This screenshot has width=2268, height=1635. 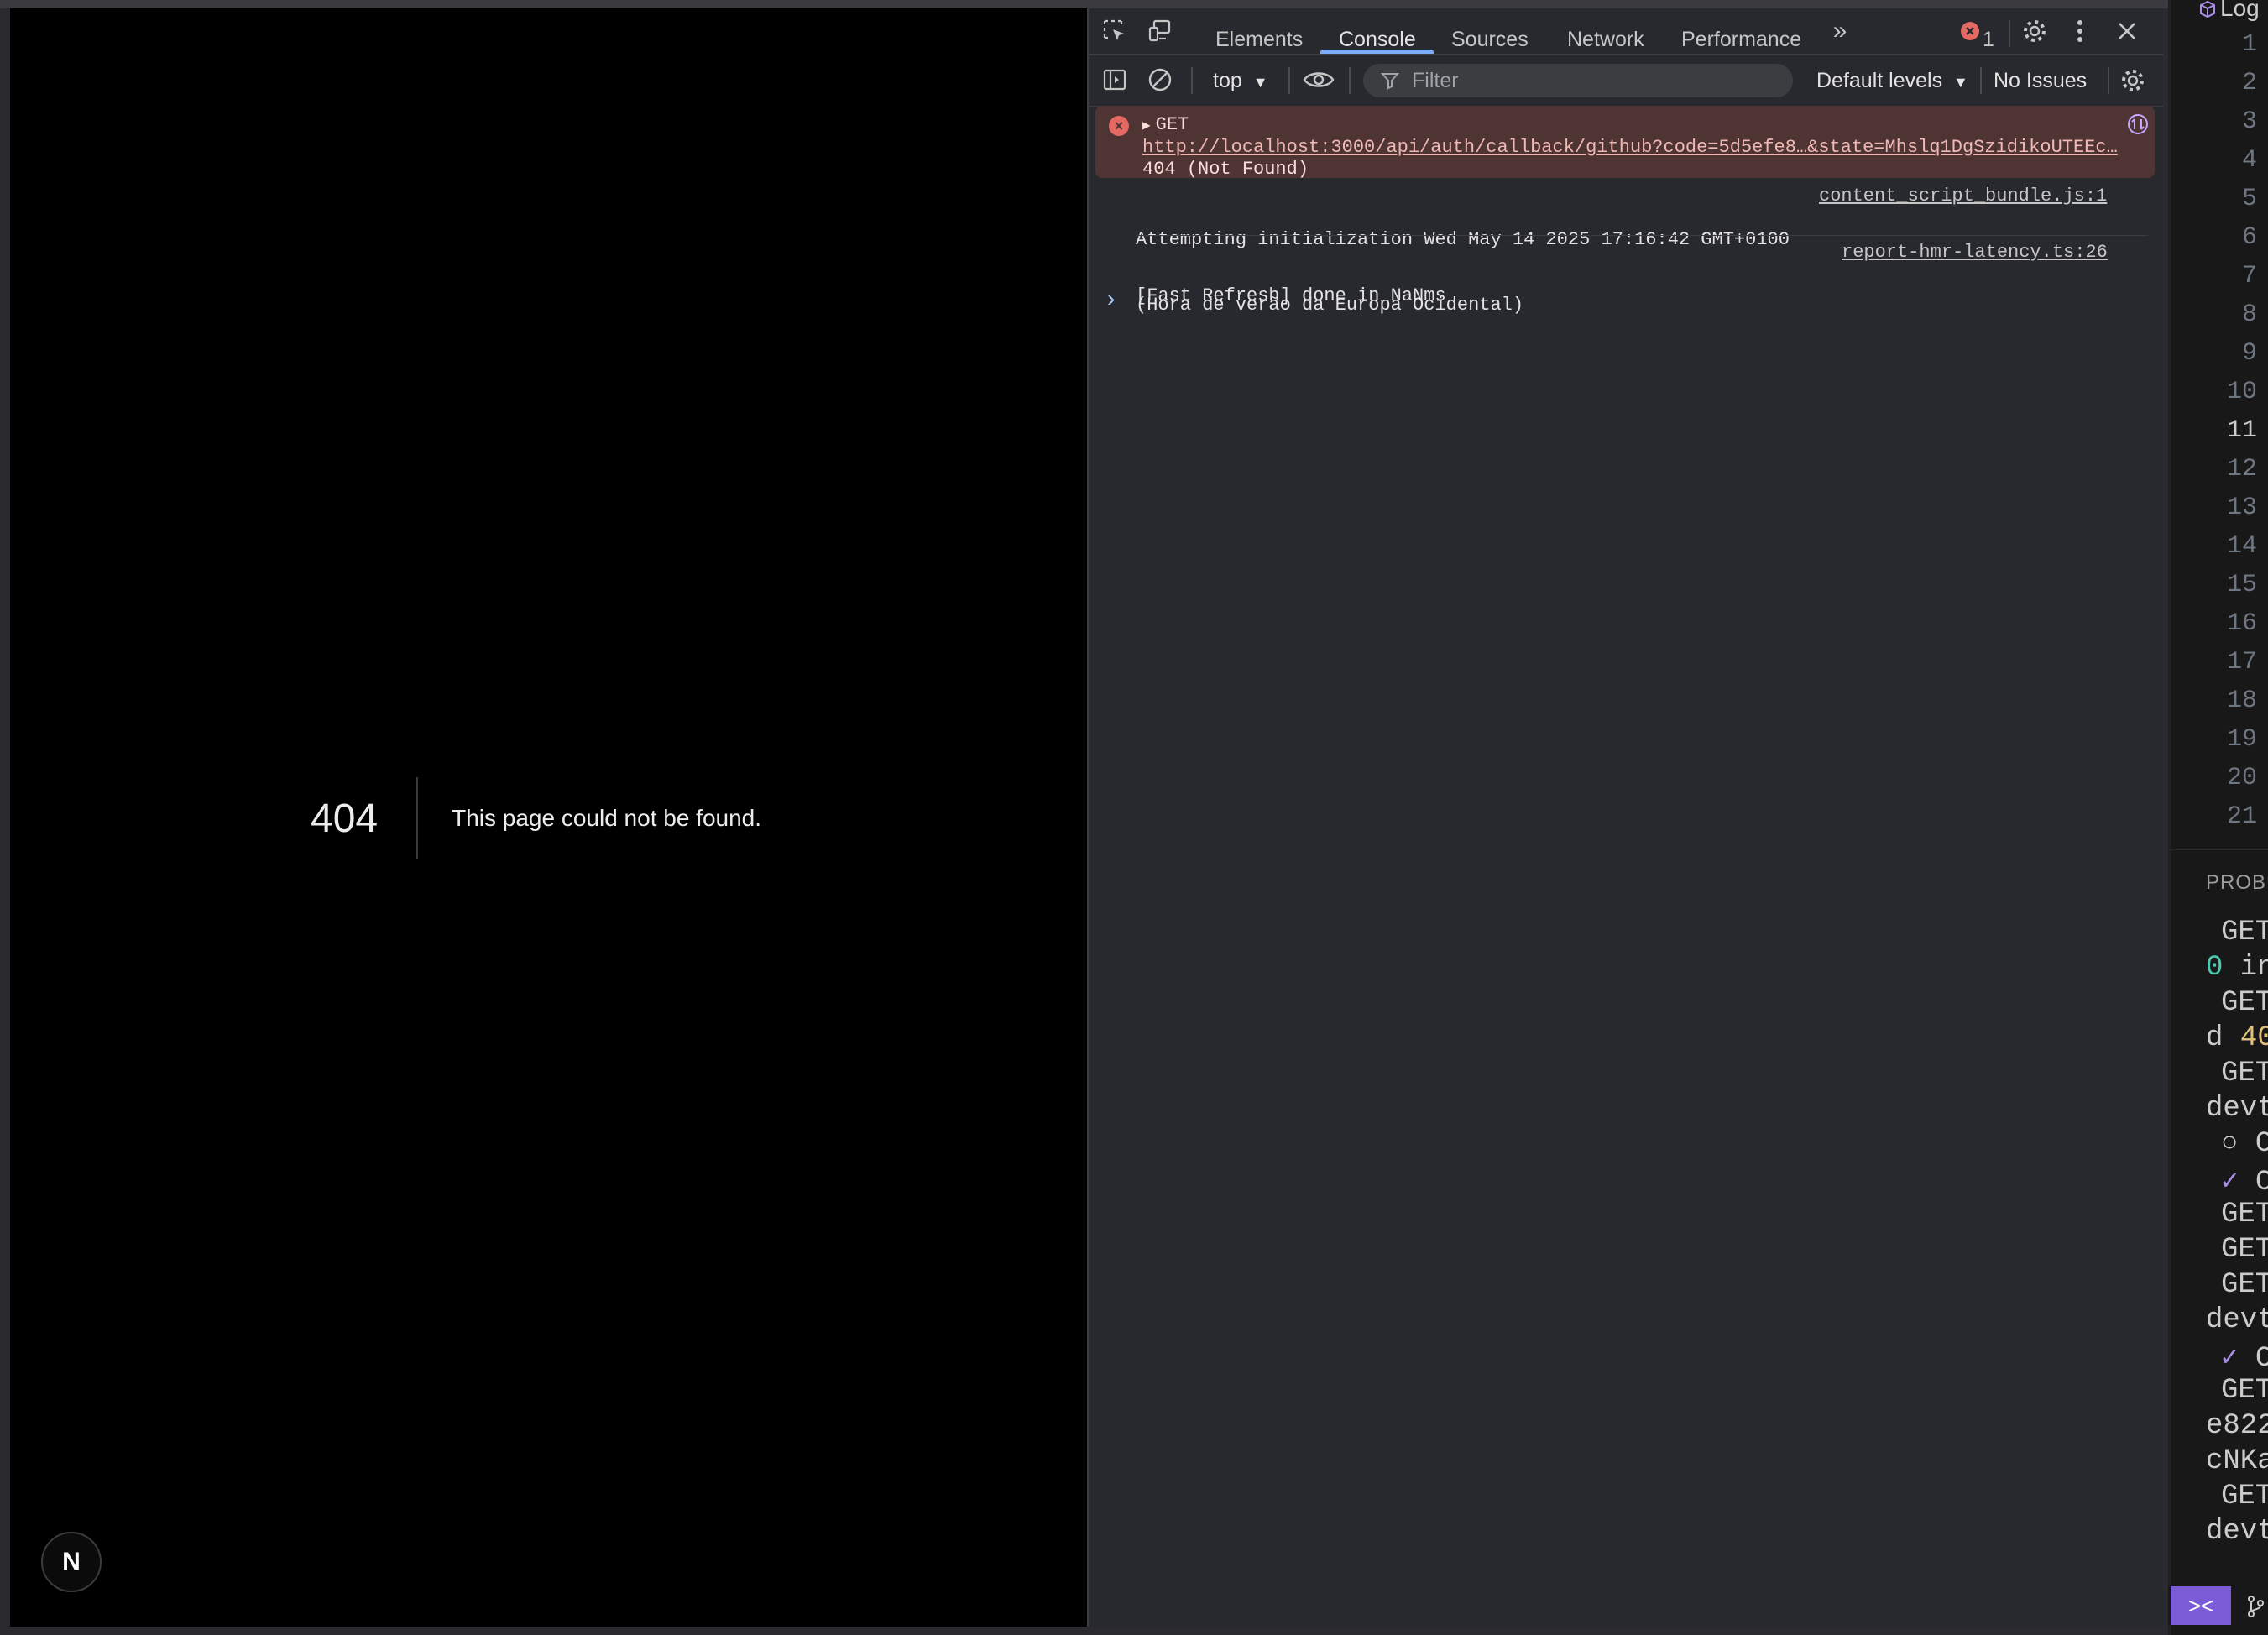 What do you see at coordinates (2237, 968) in the screenshot?
I see `terminal-line: 0 in` at bounding box center [2237, 968].